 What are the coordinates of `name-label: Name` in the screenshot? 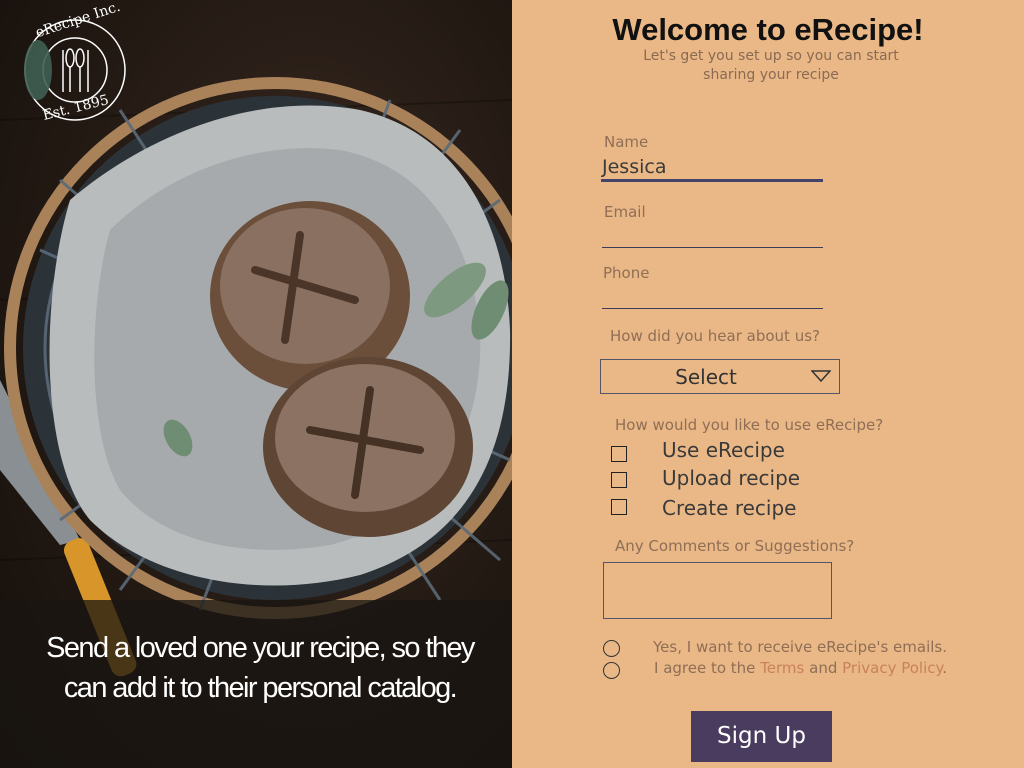 It's located at (626, 142).